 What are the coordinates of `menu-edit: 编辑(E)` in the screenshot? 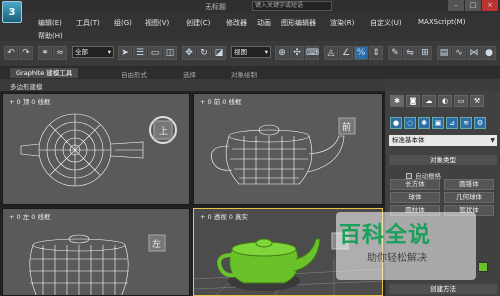 It's located at (50, 23).